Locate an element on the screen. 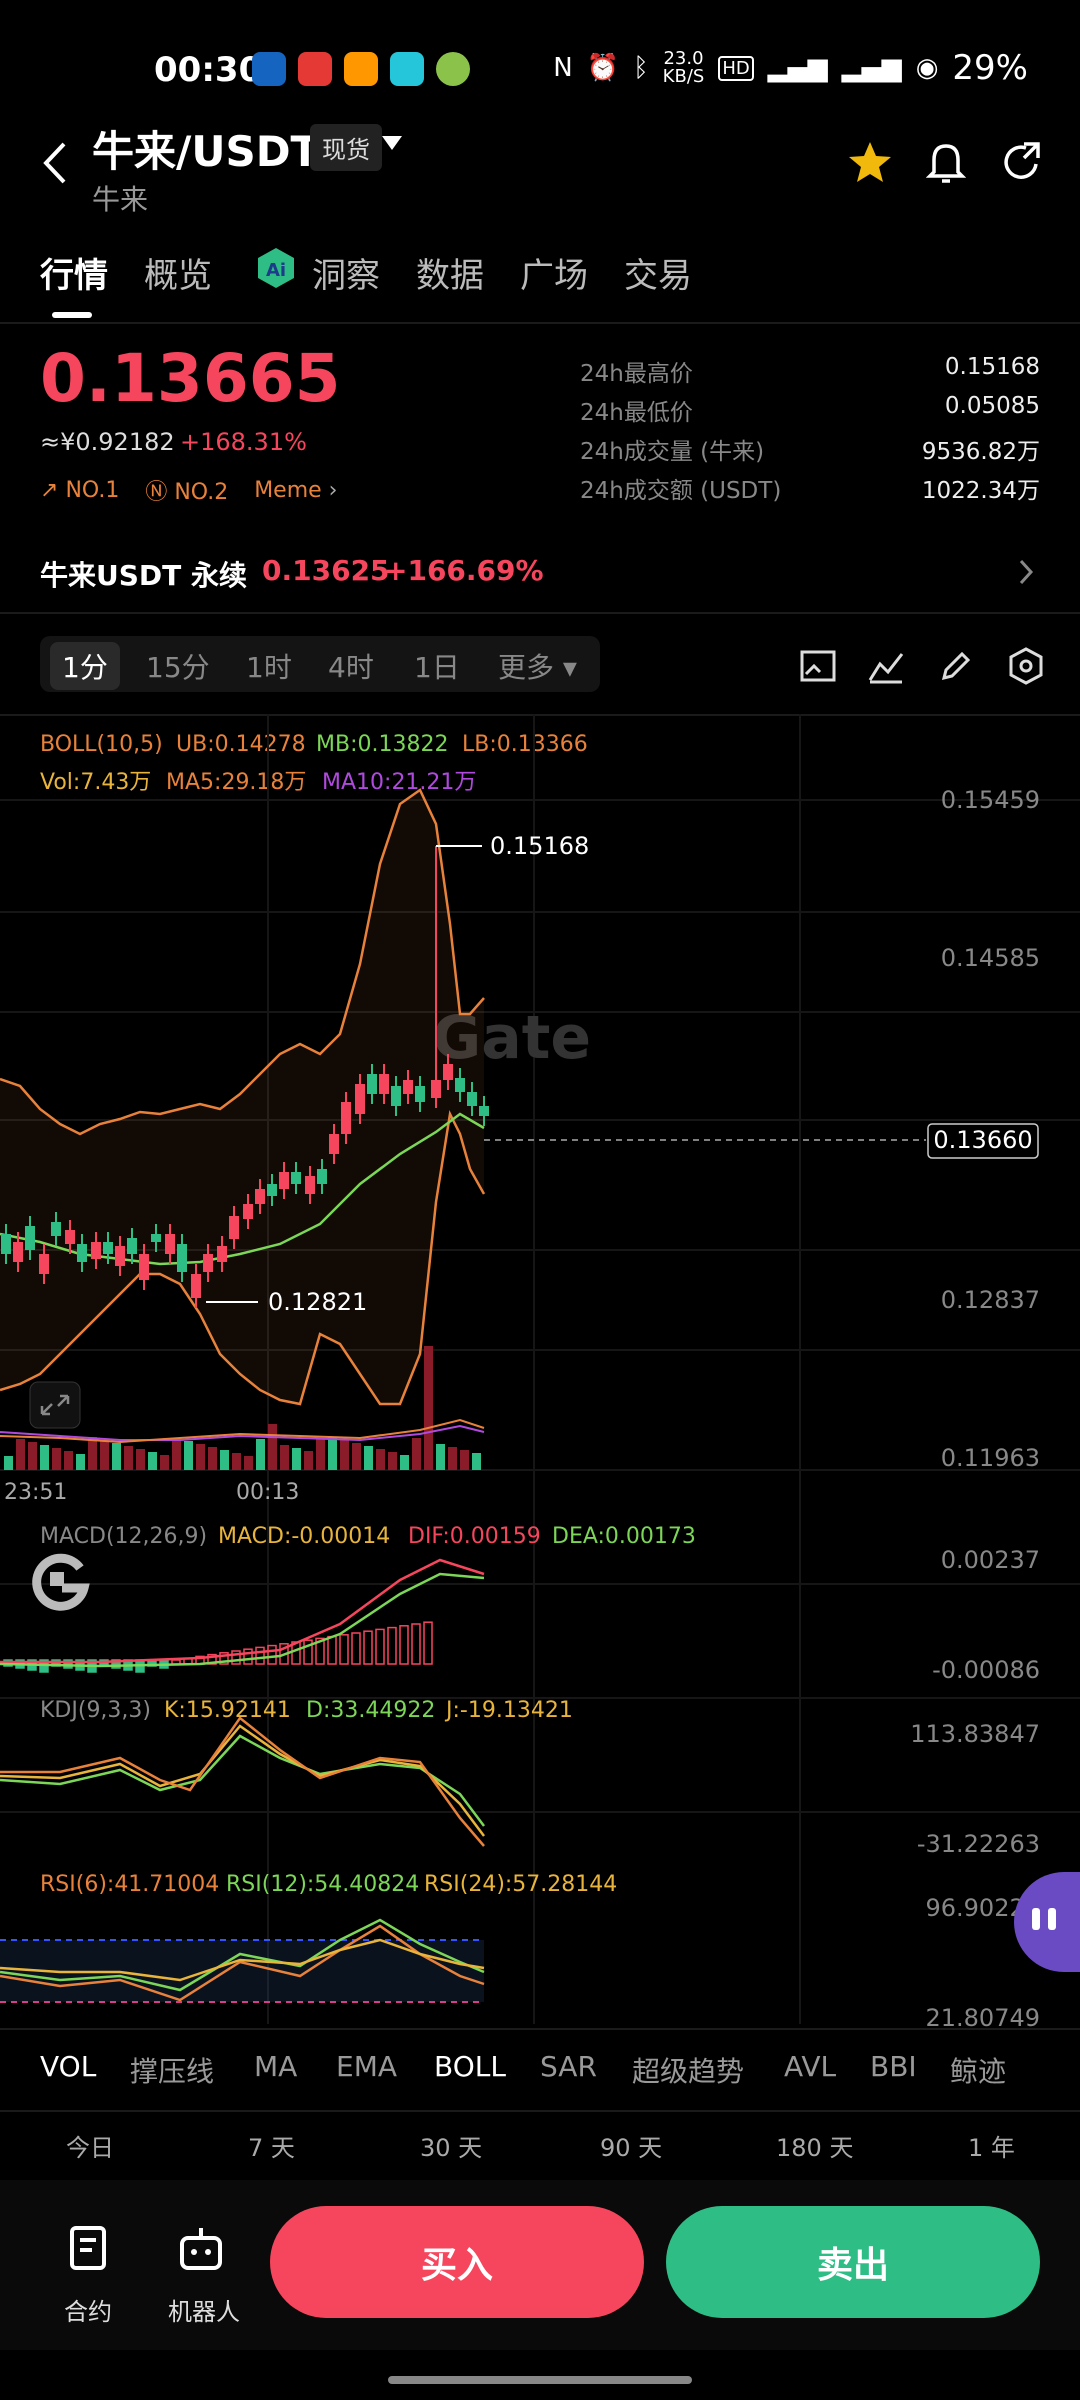 Image resolution: width=1080 pixels, height=2400 pixels. current-price-value: 0.13660 is located at coordinates (982, 1140).